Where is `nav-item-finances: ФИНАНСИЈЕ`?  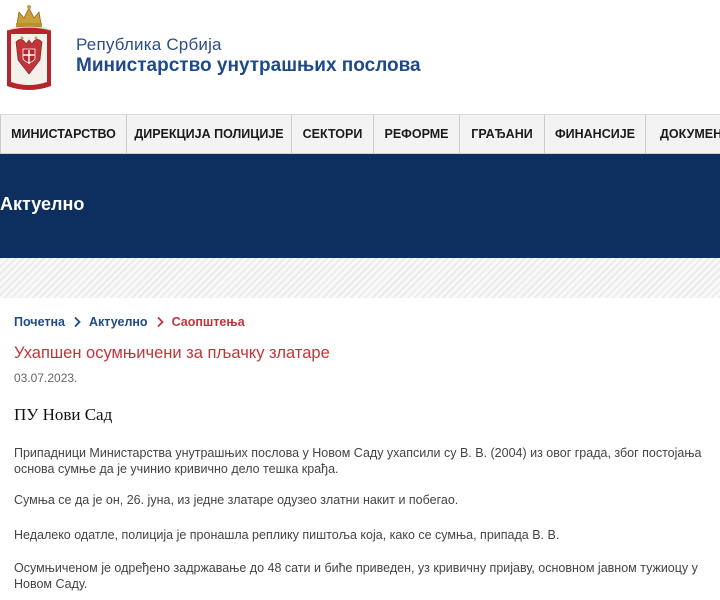 nav-item-finances: ФИНАНСИЈЕ is located at coordinates (595, 134).